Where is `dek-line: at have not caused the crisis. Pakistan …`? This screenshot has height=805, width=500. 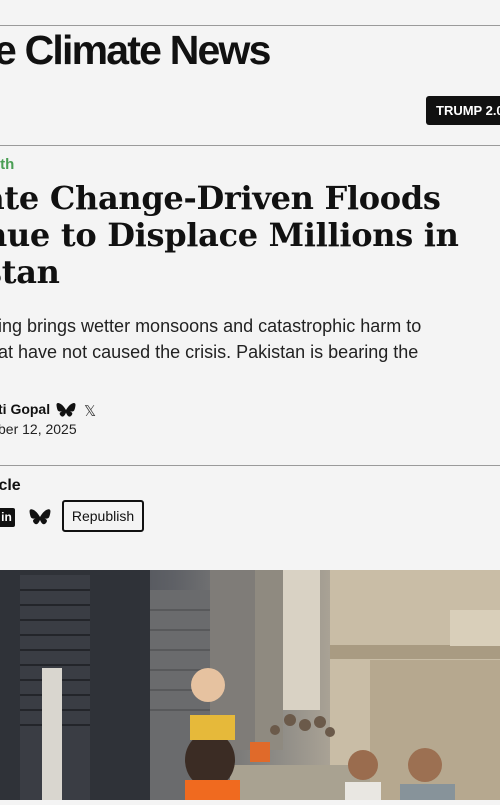
dek-line: at have not caused the crisis. Pakistan … is located at coordinates (209, 352).